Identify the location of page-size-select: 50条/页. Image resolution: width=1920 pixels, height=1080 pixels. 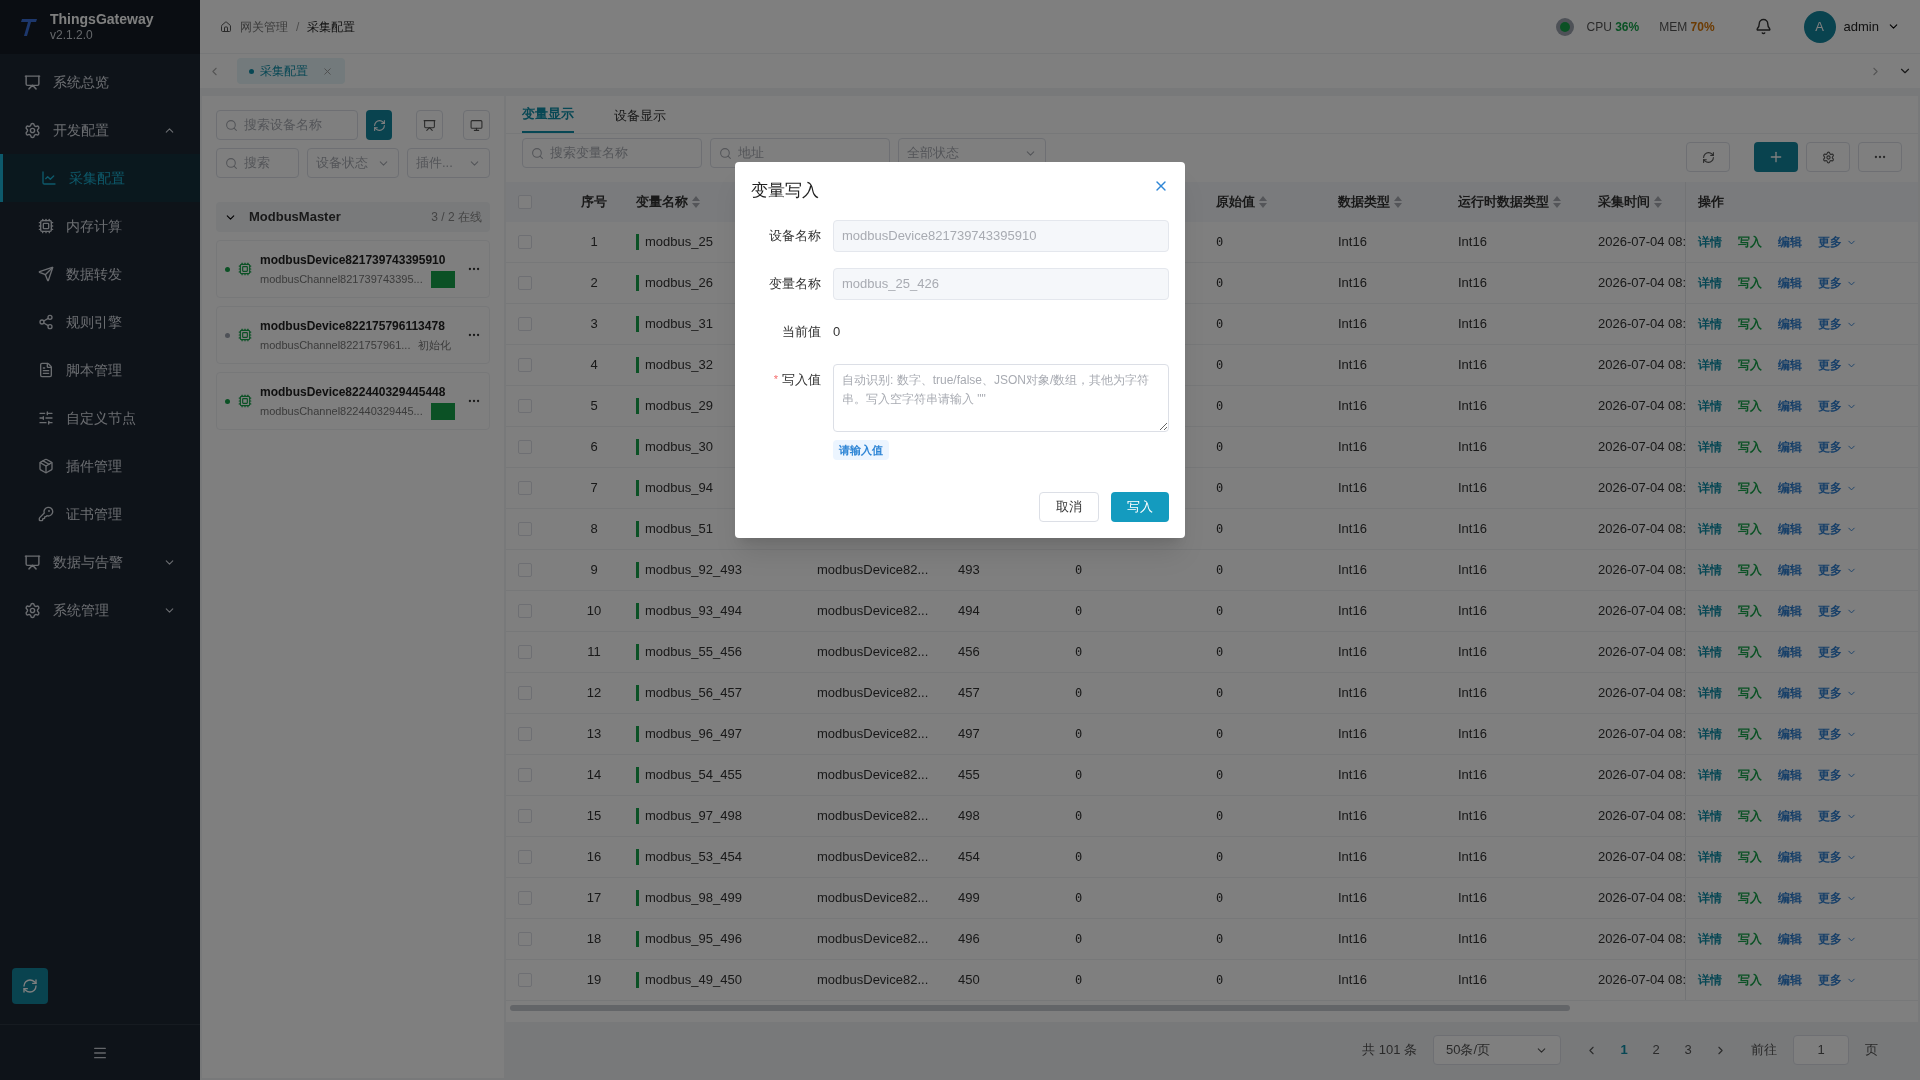
(1497, 1050).